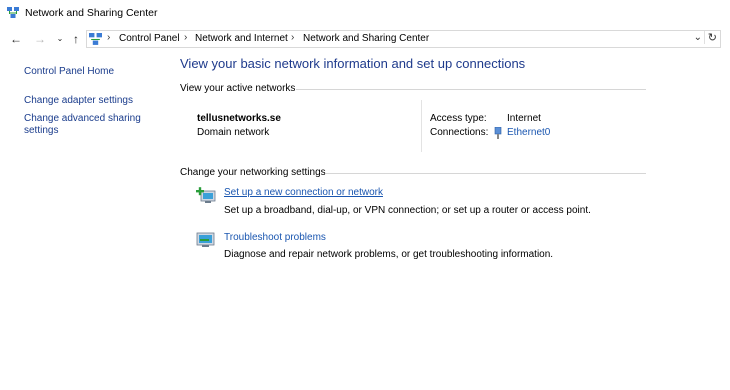 This screenshot has height=390, width=730. What do you see at coordinates (206, 195) in the screenshot?
I see `new-connection-icon` at bounding box center [206, 195].